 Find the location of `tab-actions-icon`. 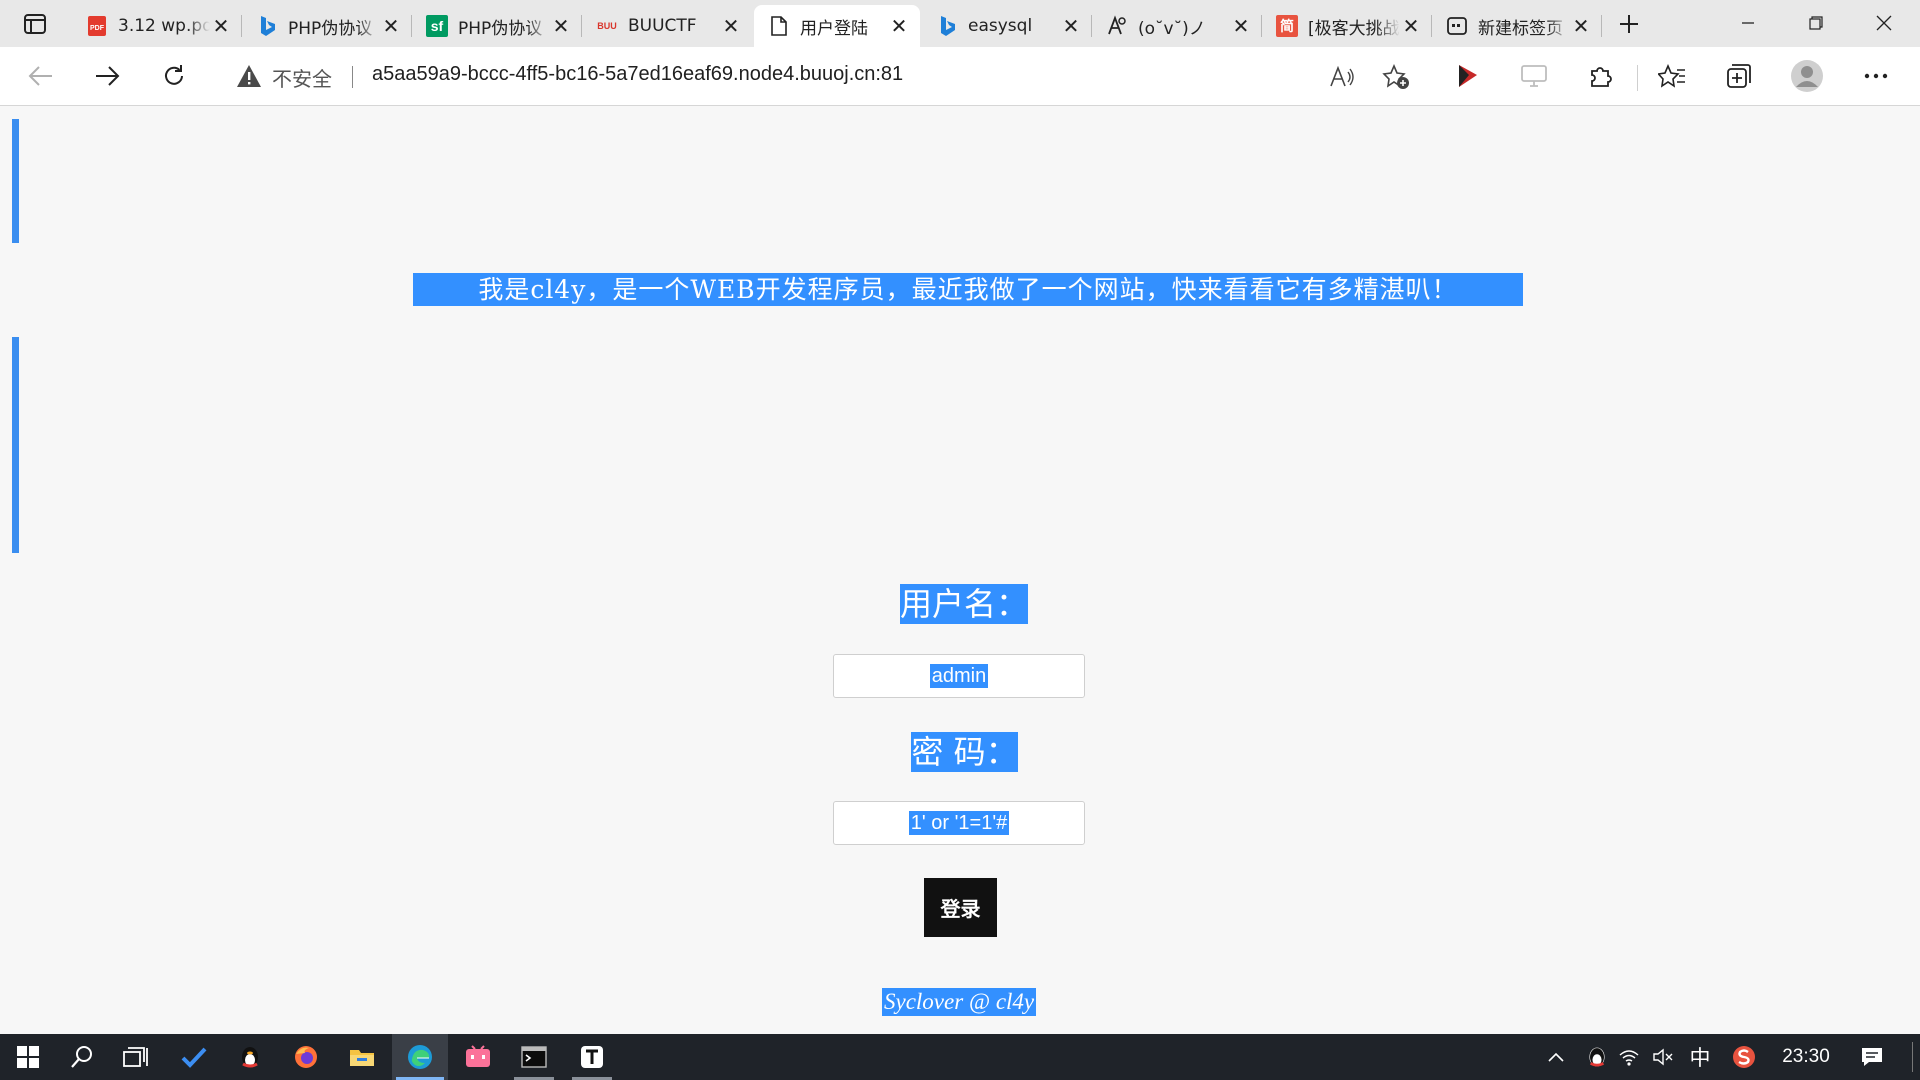

tab-actions-icon is located at coordinates (35, 24).